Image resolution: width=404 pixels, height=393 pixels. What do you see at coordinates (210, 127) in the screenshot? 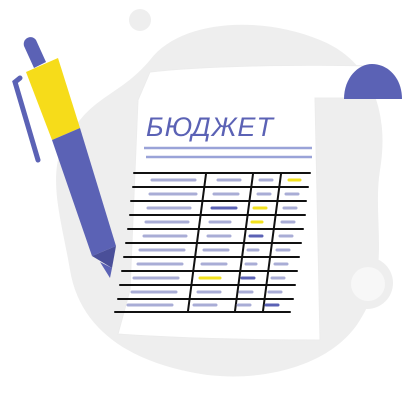
I see `document-title: БЮДЖЕТ` at bounding box center [210, 127].